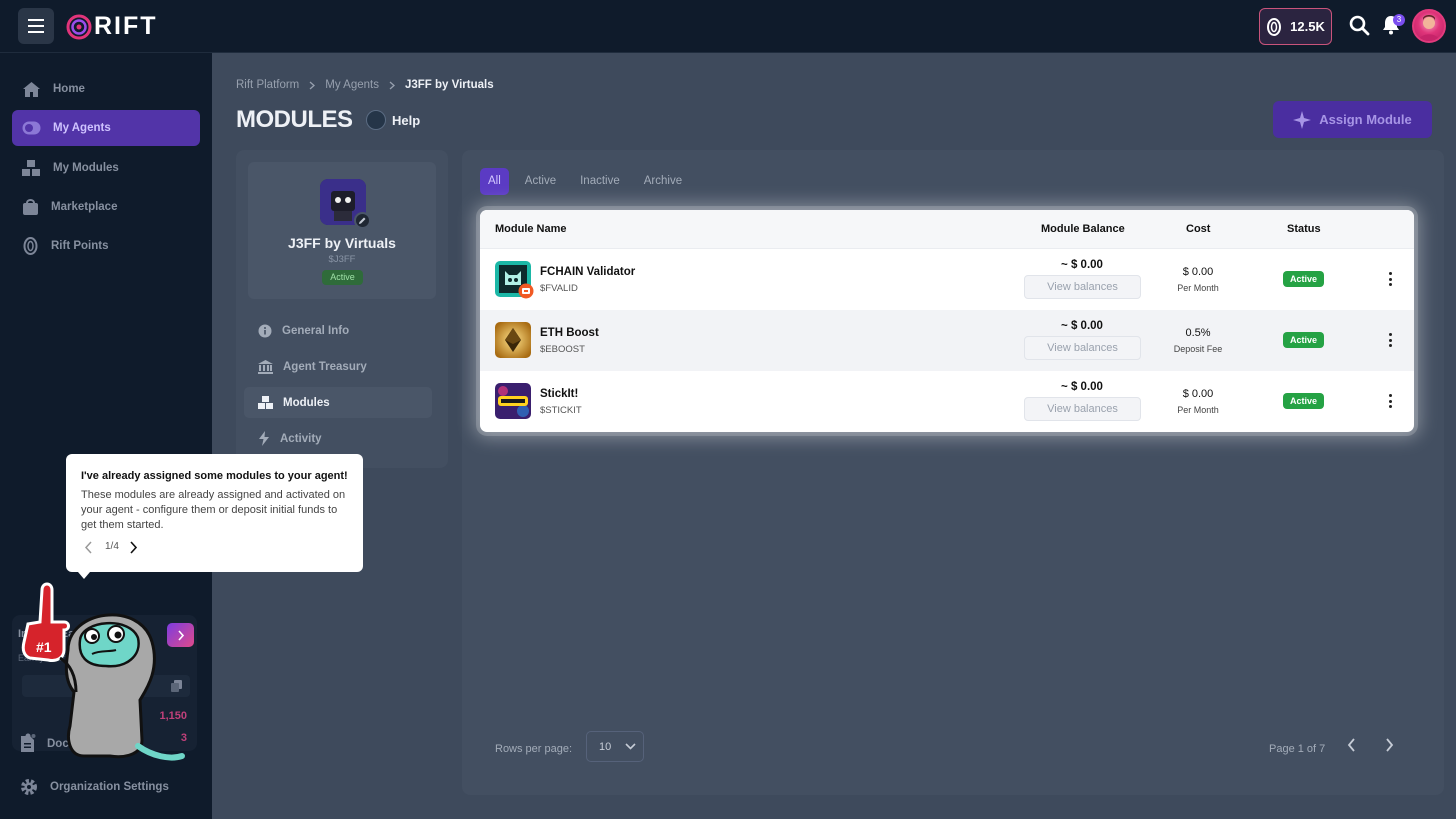 The width and height of the screenshot is (1456, 819). I want to click on assign-module-button: Assign Module, so click(1352, 119).